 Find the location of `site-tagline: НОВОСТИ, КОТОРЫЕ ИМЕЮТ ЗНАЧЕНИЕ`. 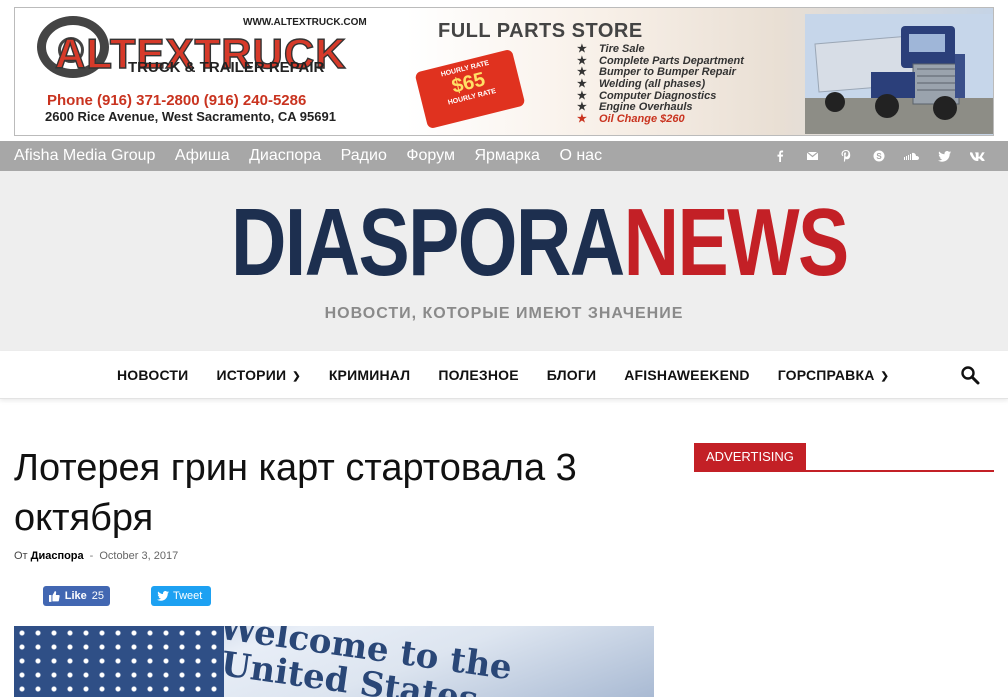

site-tagline: НОВОСТИ, КОТОРЫЕ ИМЕЮТ ЗНАЧЕНИЕ is located at coordinates (504, 313).